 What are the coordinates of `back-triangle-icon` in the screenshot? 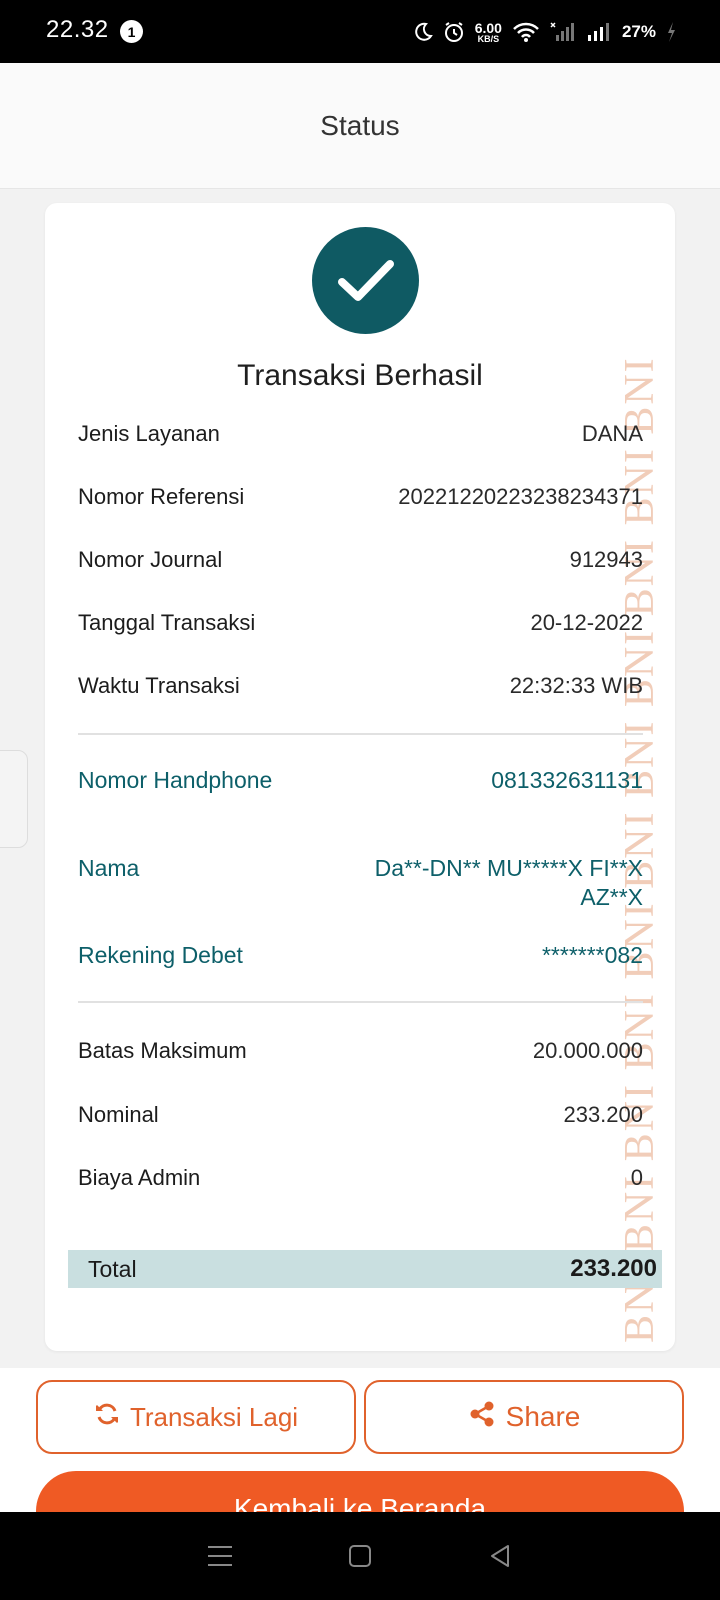 It's located at (500, 1556).